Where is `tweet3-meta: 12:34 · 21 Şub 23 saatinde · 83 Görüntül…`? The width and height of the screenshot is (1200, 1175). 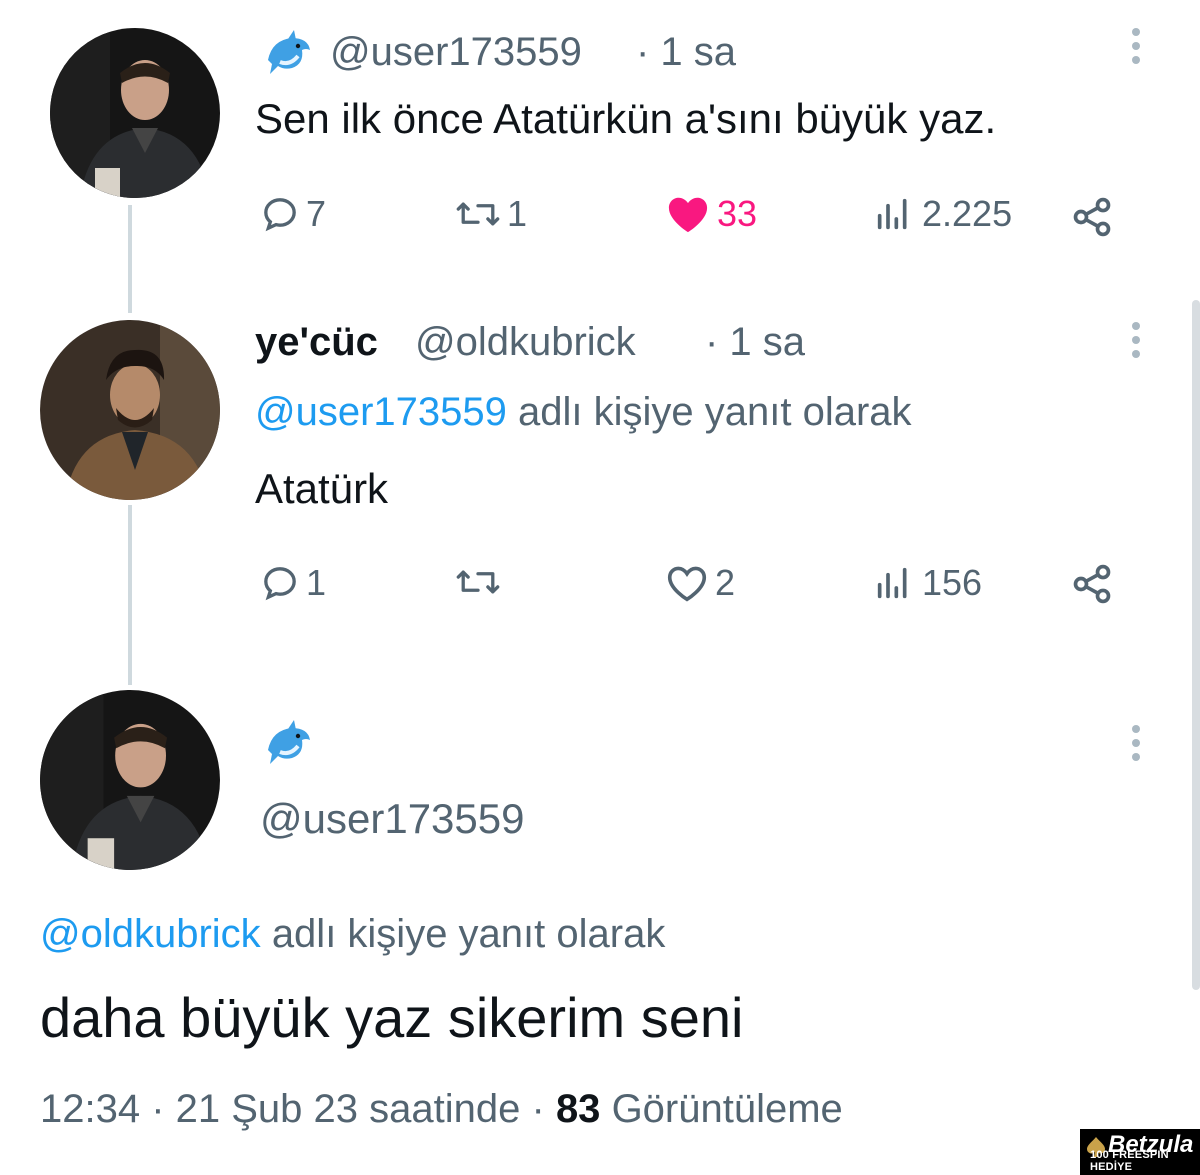 tweet3-meta: 12:34 · 21 Şub 23 saatinde · 83 Görüntül… is located at coordinates (441, 1109).